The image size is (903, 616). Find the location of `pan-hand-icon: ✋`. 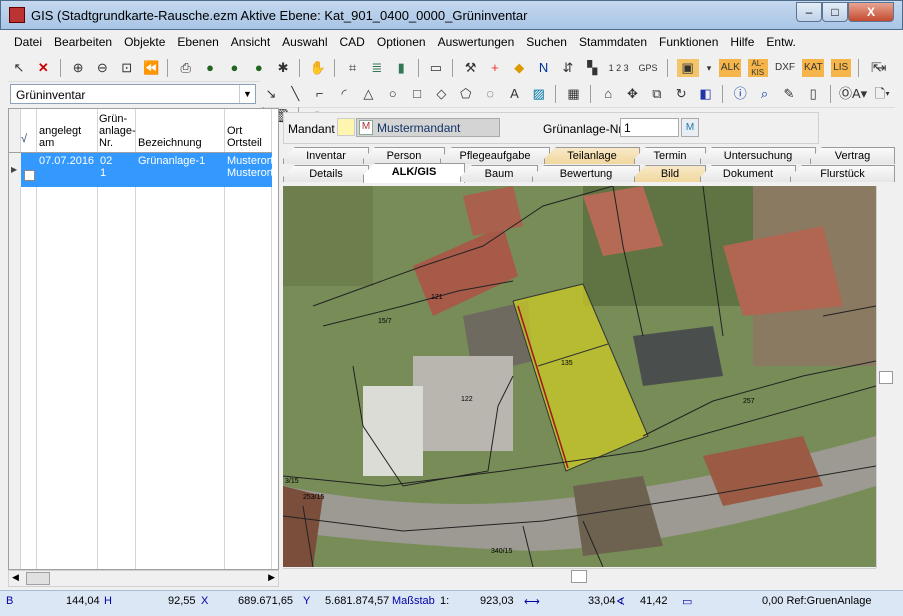

pan-hand-icon: ✋ is located at coordinates (318, 68).